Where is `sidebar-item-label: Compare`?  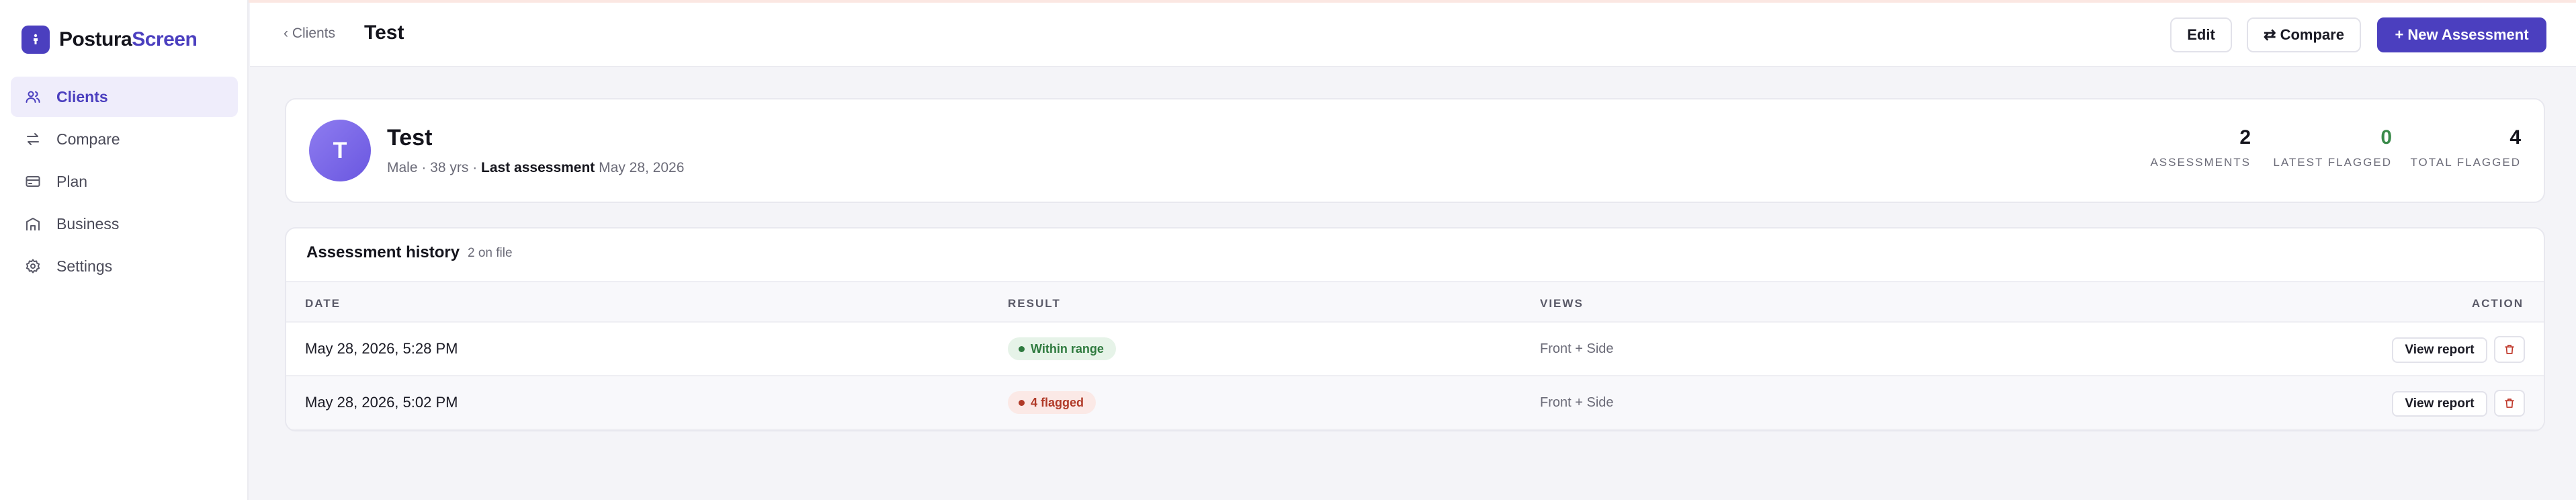
sidebar-item-label: Compare is located at coordinates (88, 139).